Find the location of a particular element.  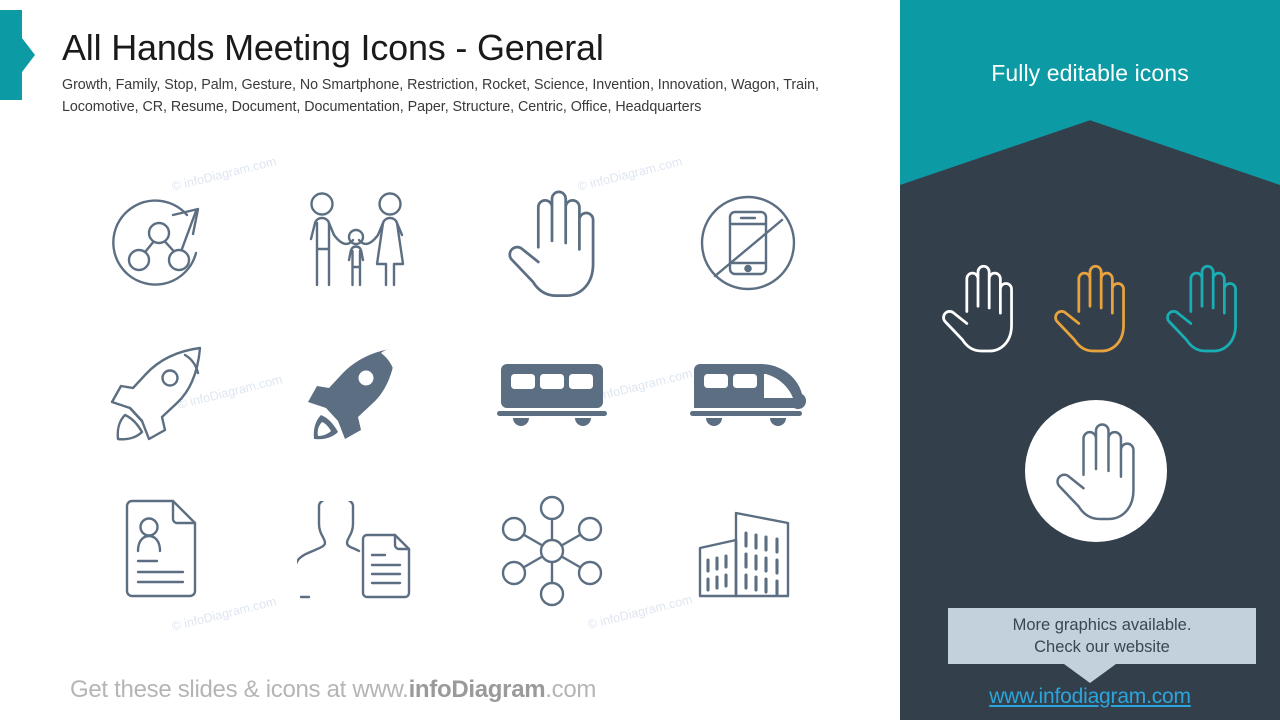

resume-document-icon is located at coordinates (160, 551).